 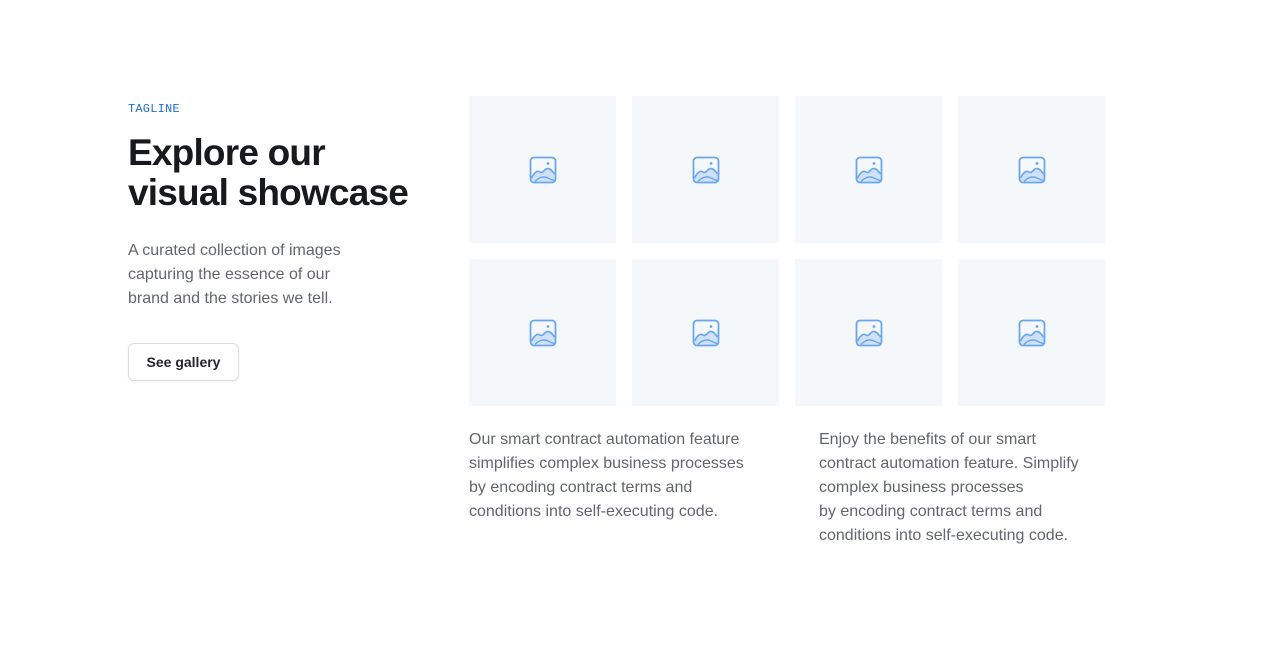 What do you see at coordinates (154, 109) in the screenshot?
I see `tagline: TAGLINE` at bounding box center [154, 109].